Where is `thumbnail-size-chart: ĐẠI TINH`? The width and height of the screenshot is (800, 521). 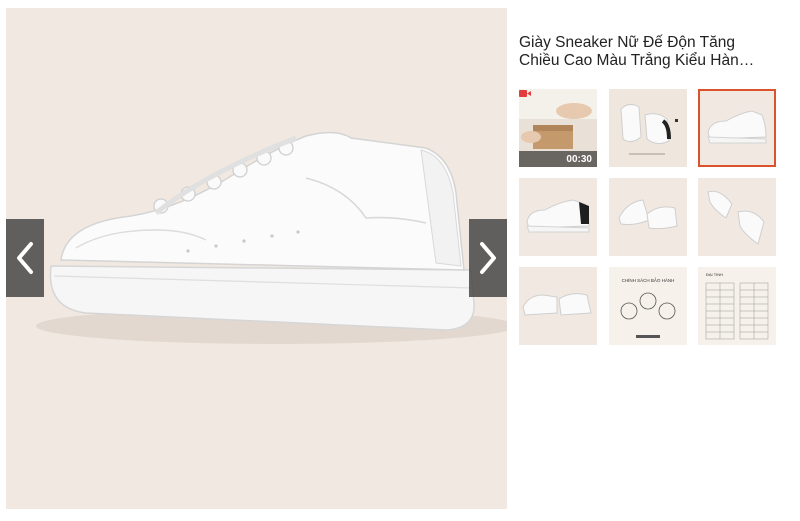 thumbnail-size-chart: ĐẠI TINH is located at coordinates (737, 306).